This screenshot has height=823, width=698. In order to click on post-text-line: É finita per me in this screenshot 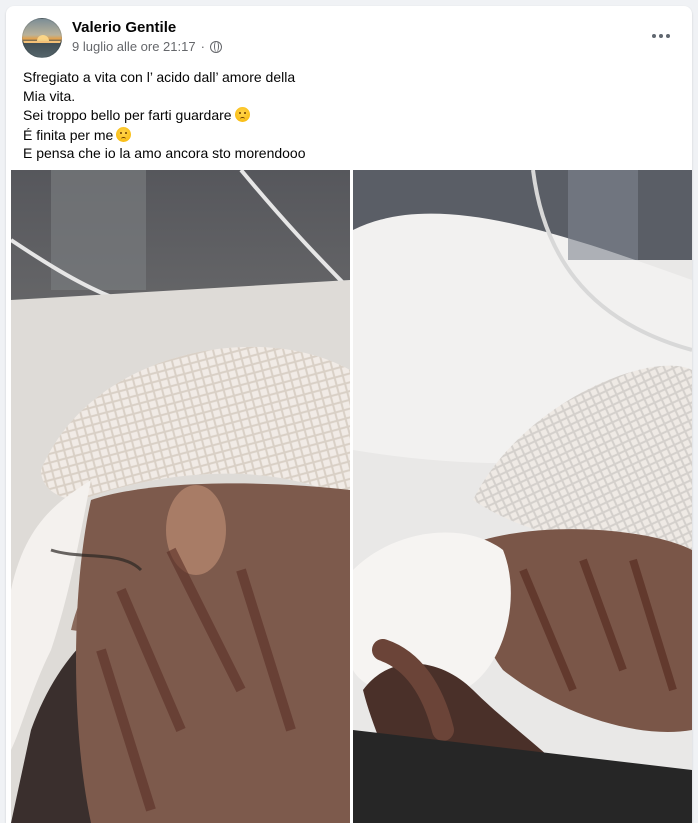, I will do `click(349, 135)`.